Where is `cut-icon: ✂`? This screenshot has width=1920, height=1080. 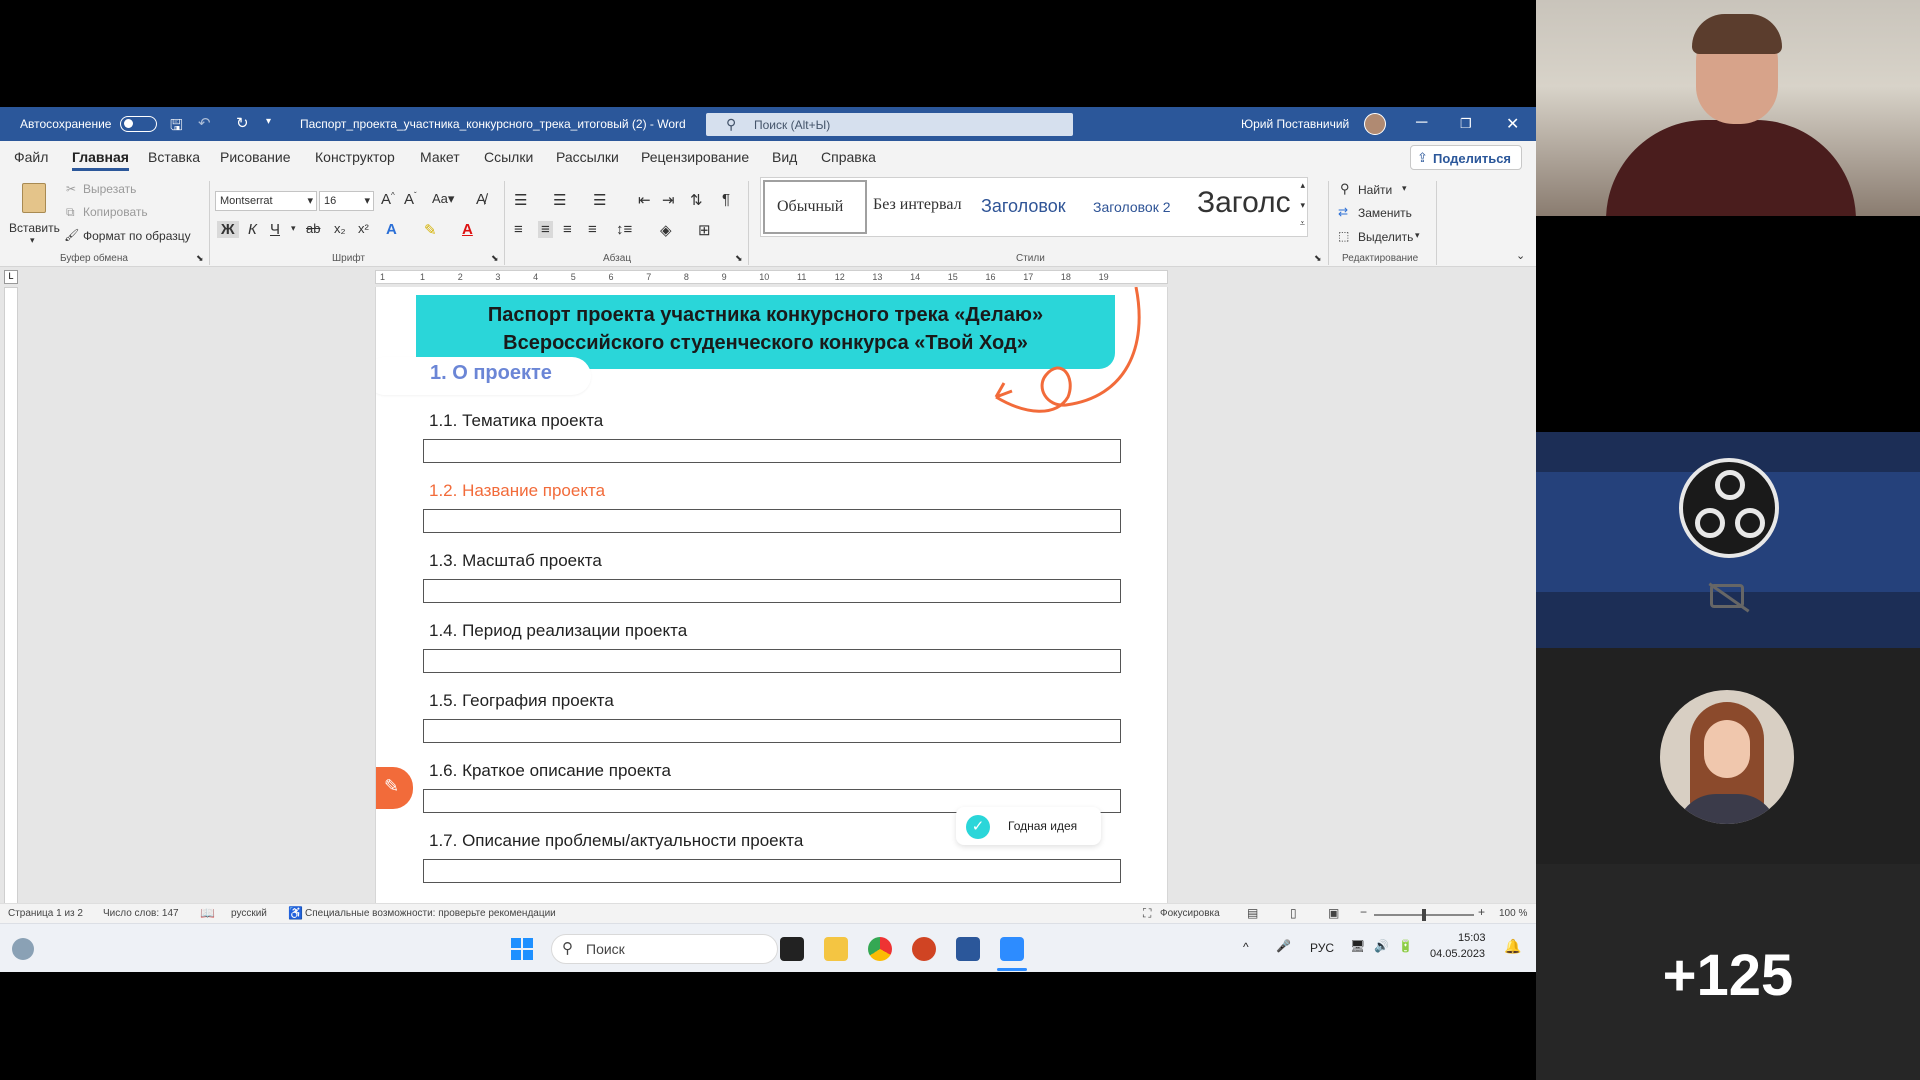
cut-icon: ✂ is located at coordinates (71, 189).